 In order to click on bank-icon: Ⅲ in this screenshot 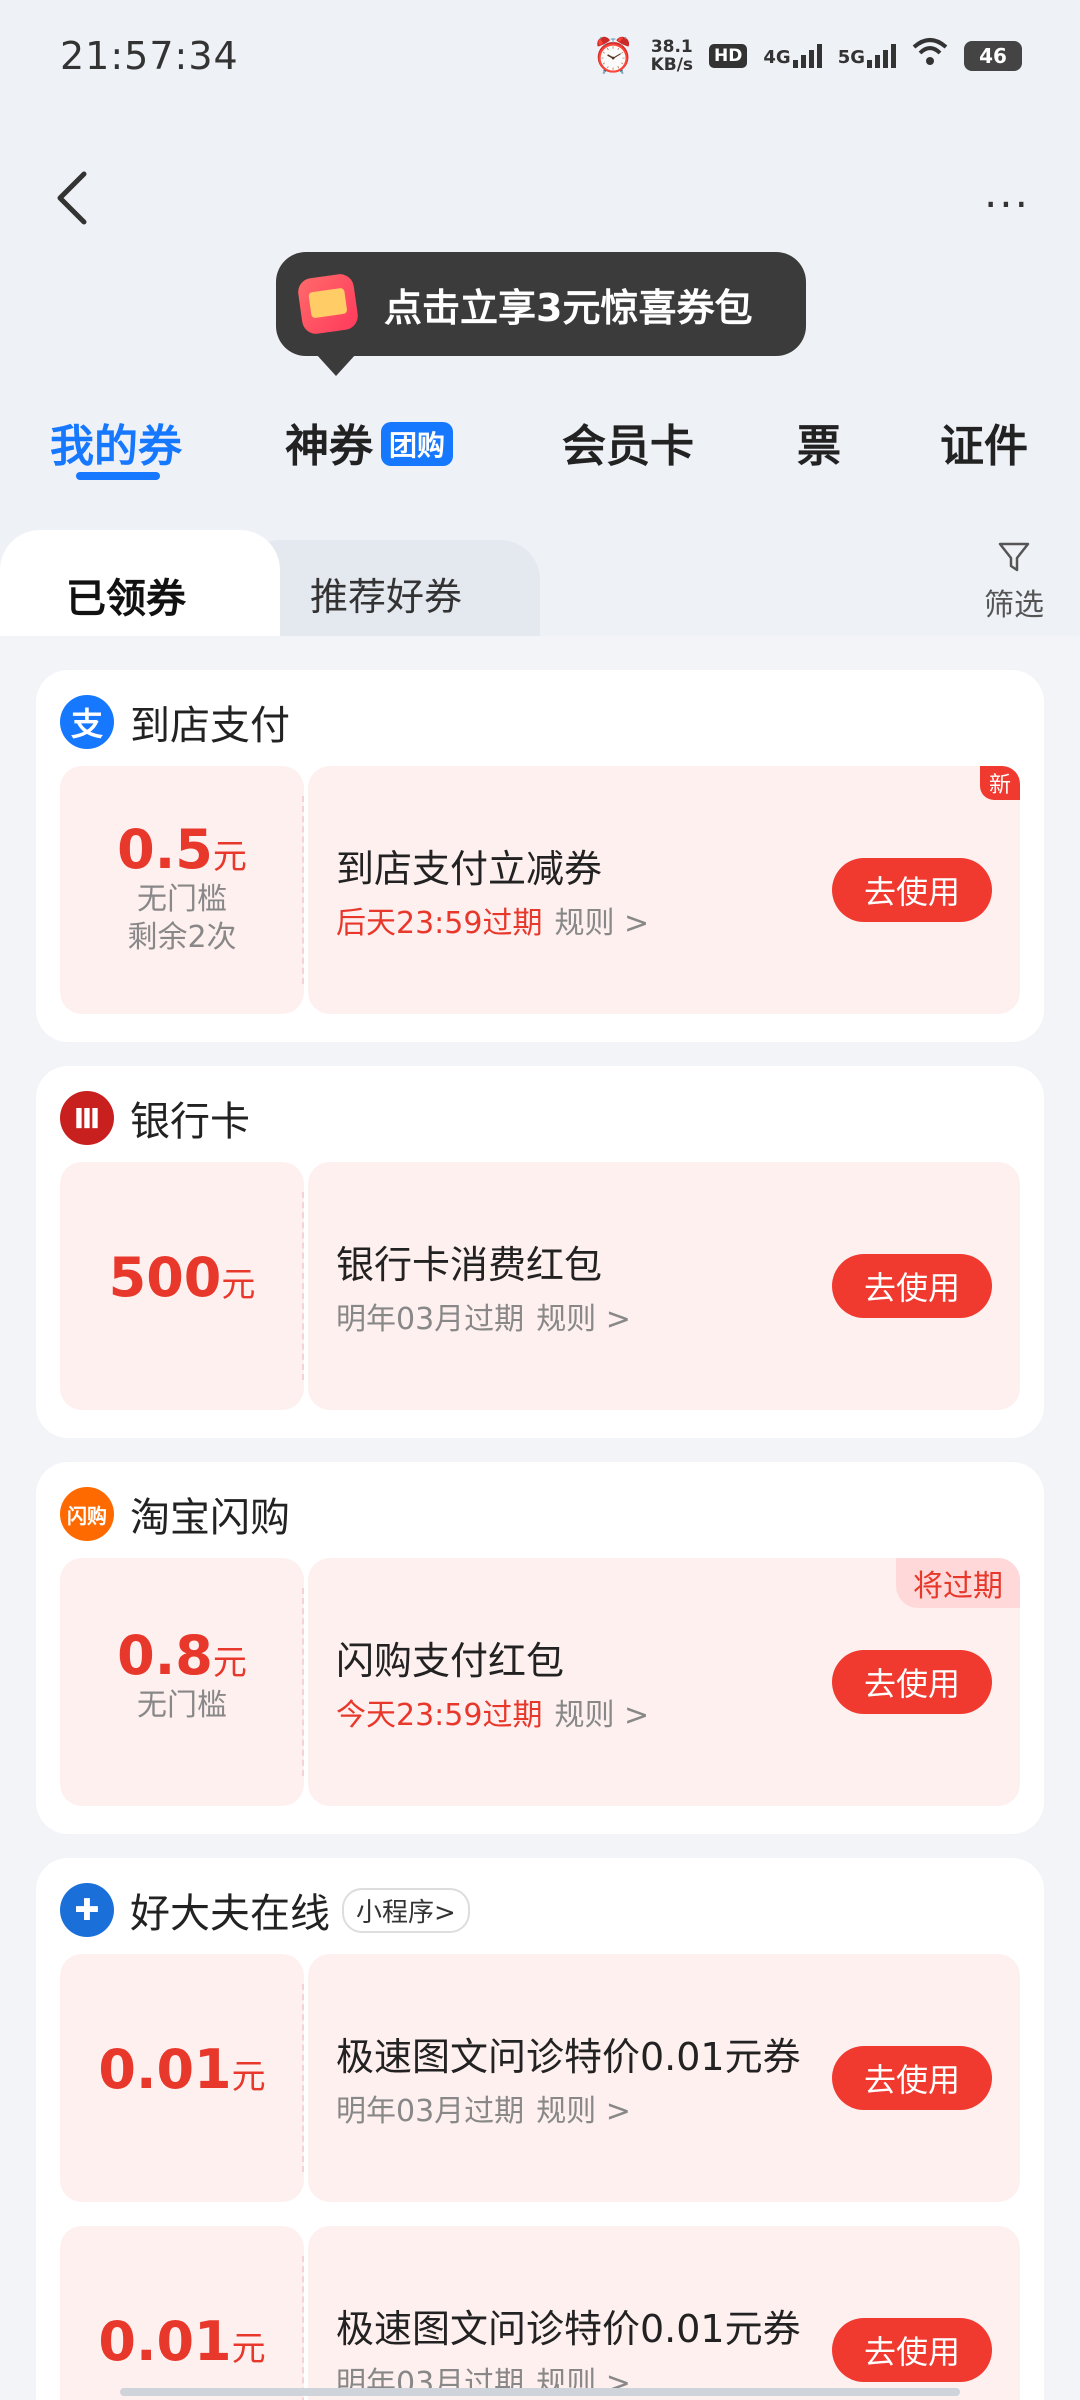, I will do `click(87, 1118)`.